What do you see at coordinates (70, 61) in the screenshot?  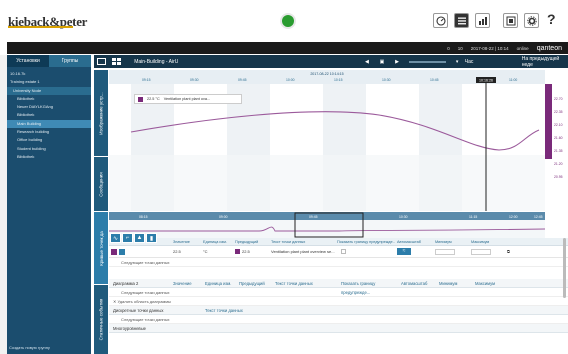 I see `tab-groups: Группы` at bounding box center [70, 61].